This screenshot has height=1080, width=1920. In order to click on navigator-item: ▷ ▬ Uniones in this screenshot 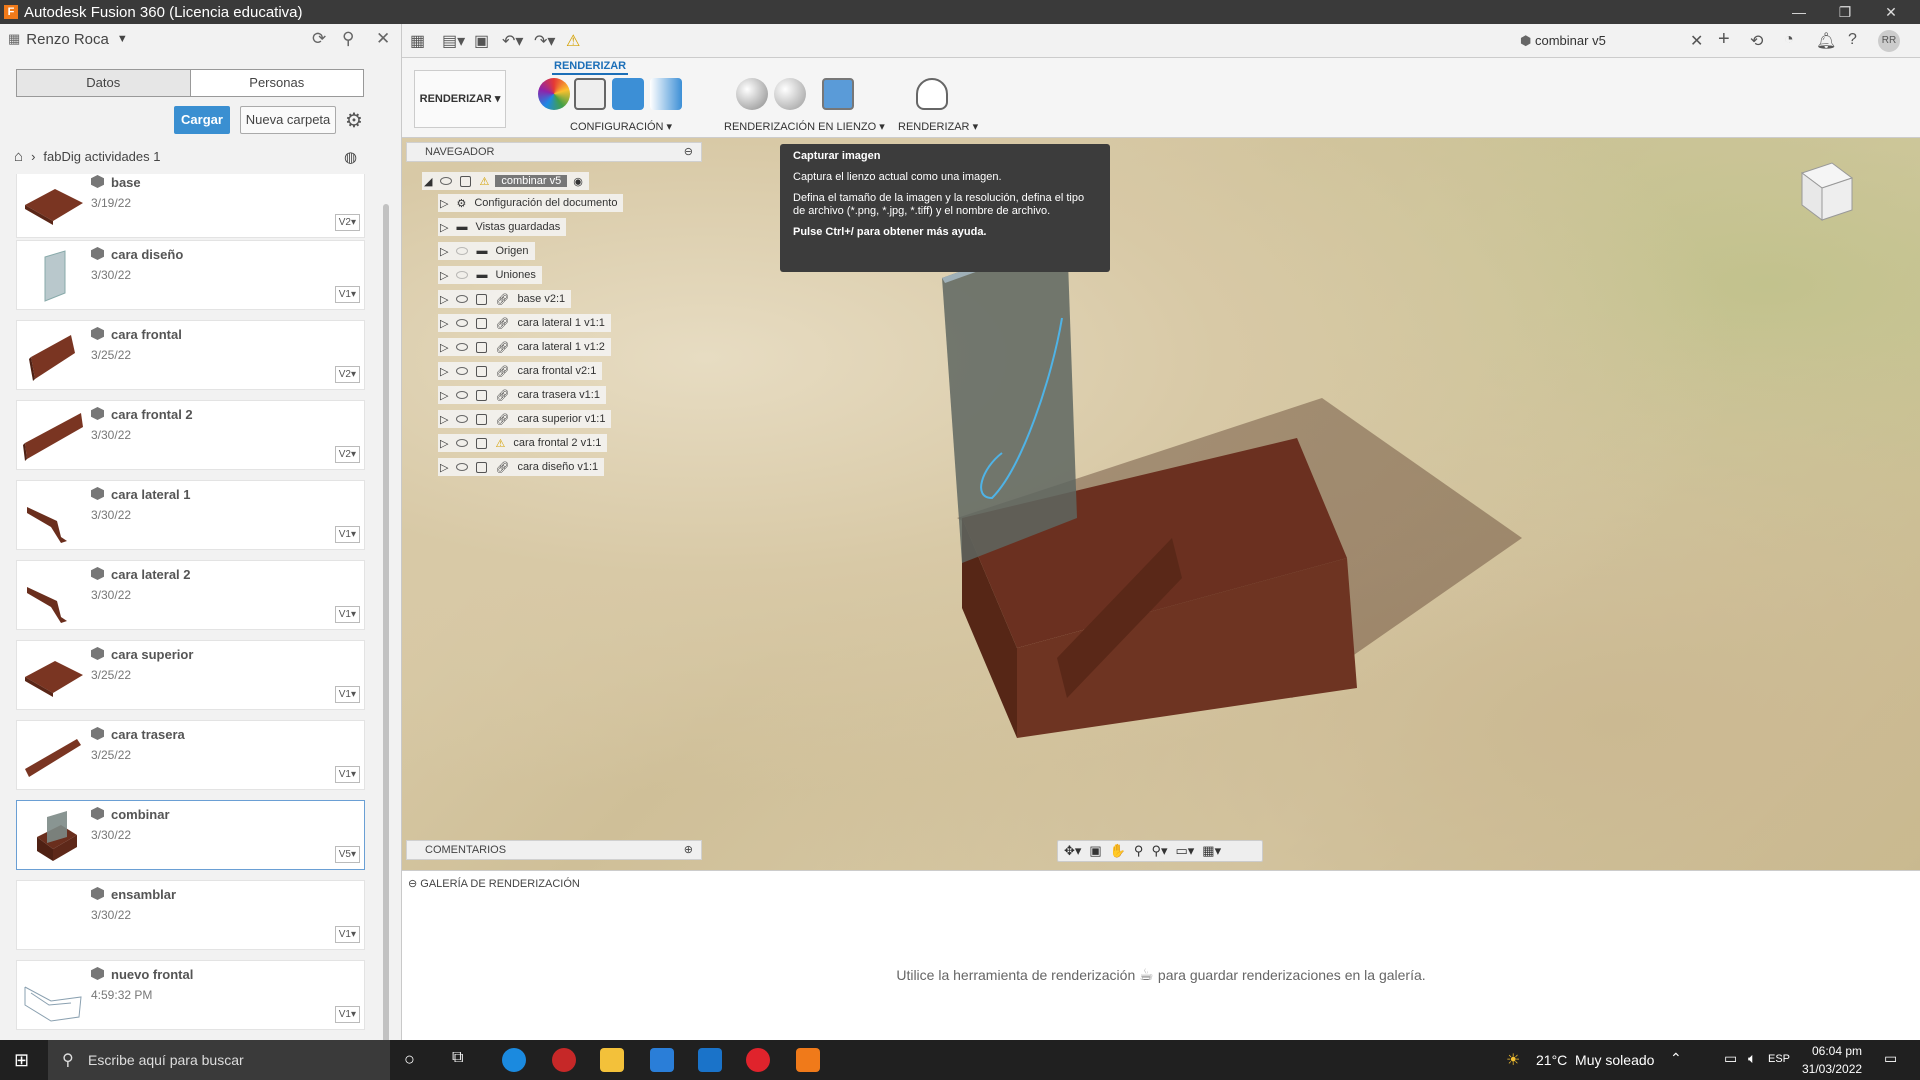, I will do `click(490, 275)`.